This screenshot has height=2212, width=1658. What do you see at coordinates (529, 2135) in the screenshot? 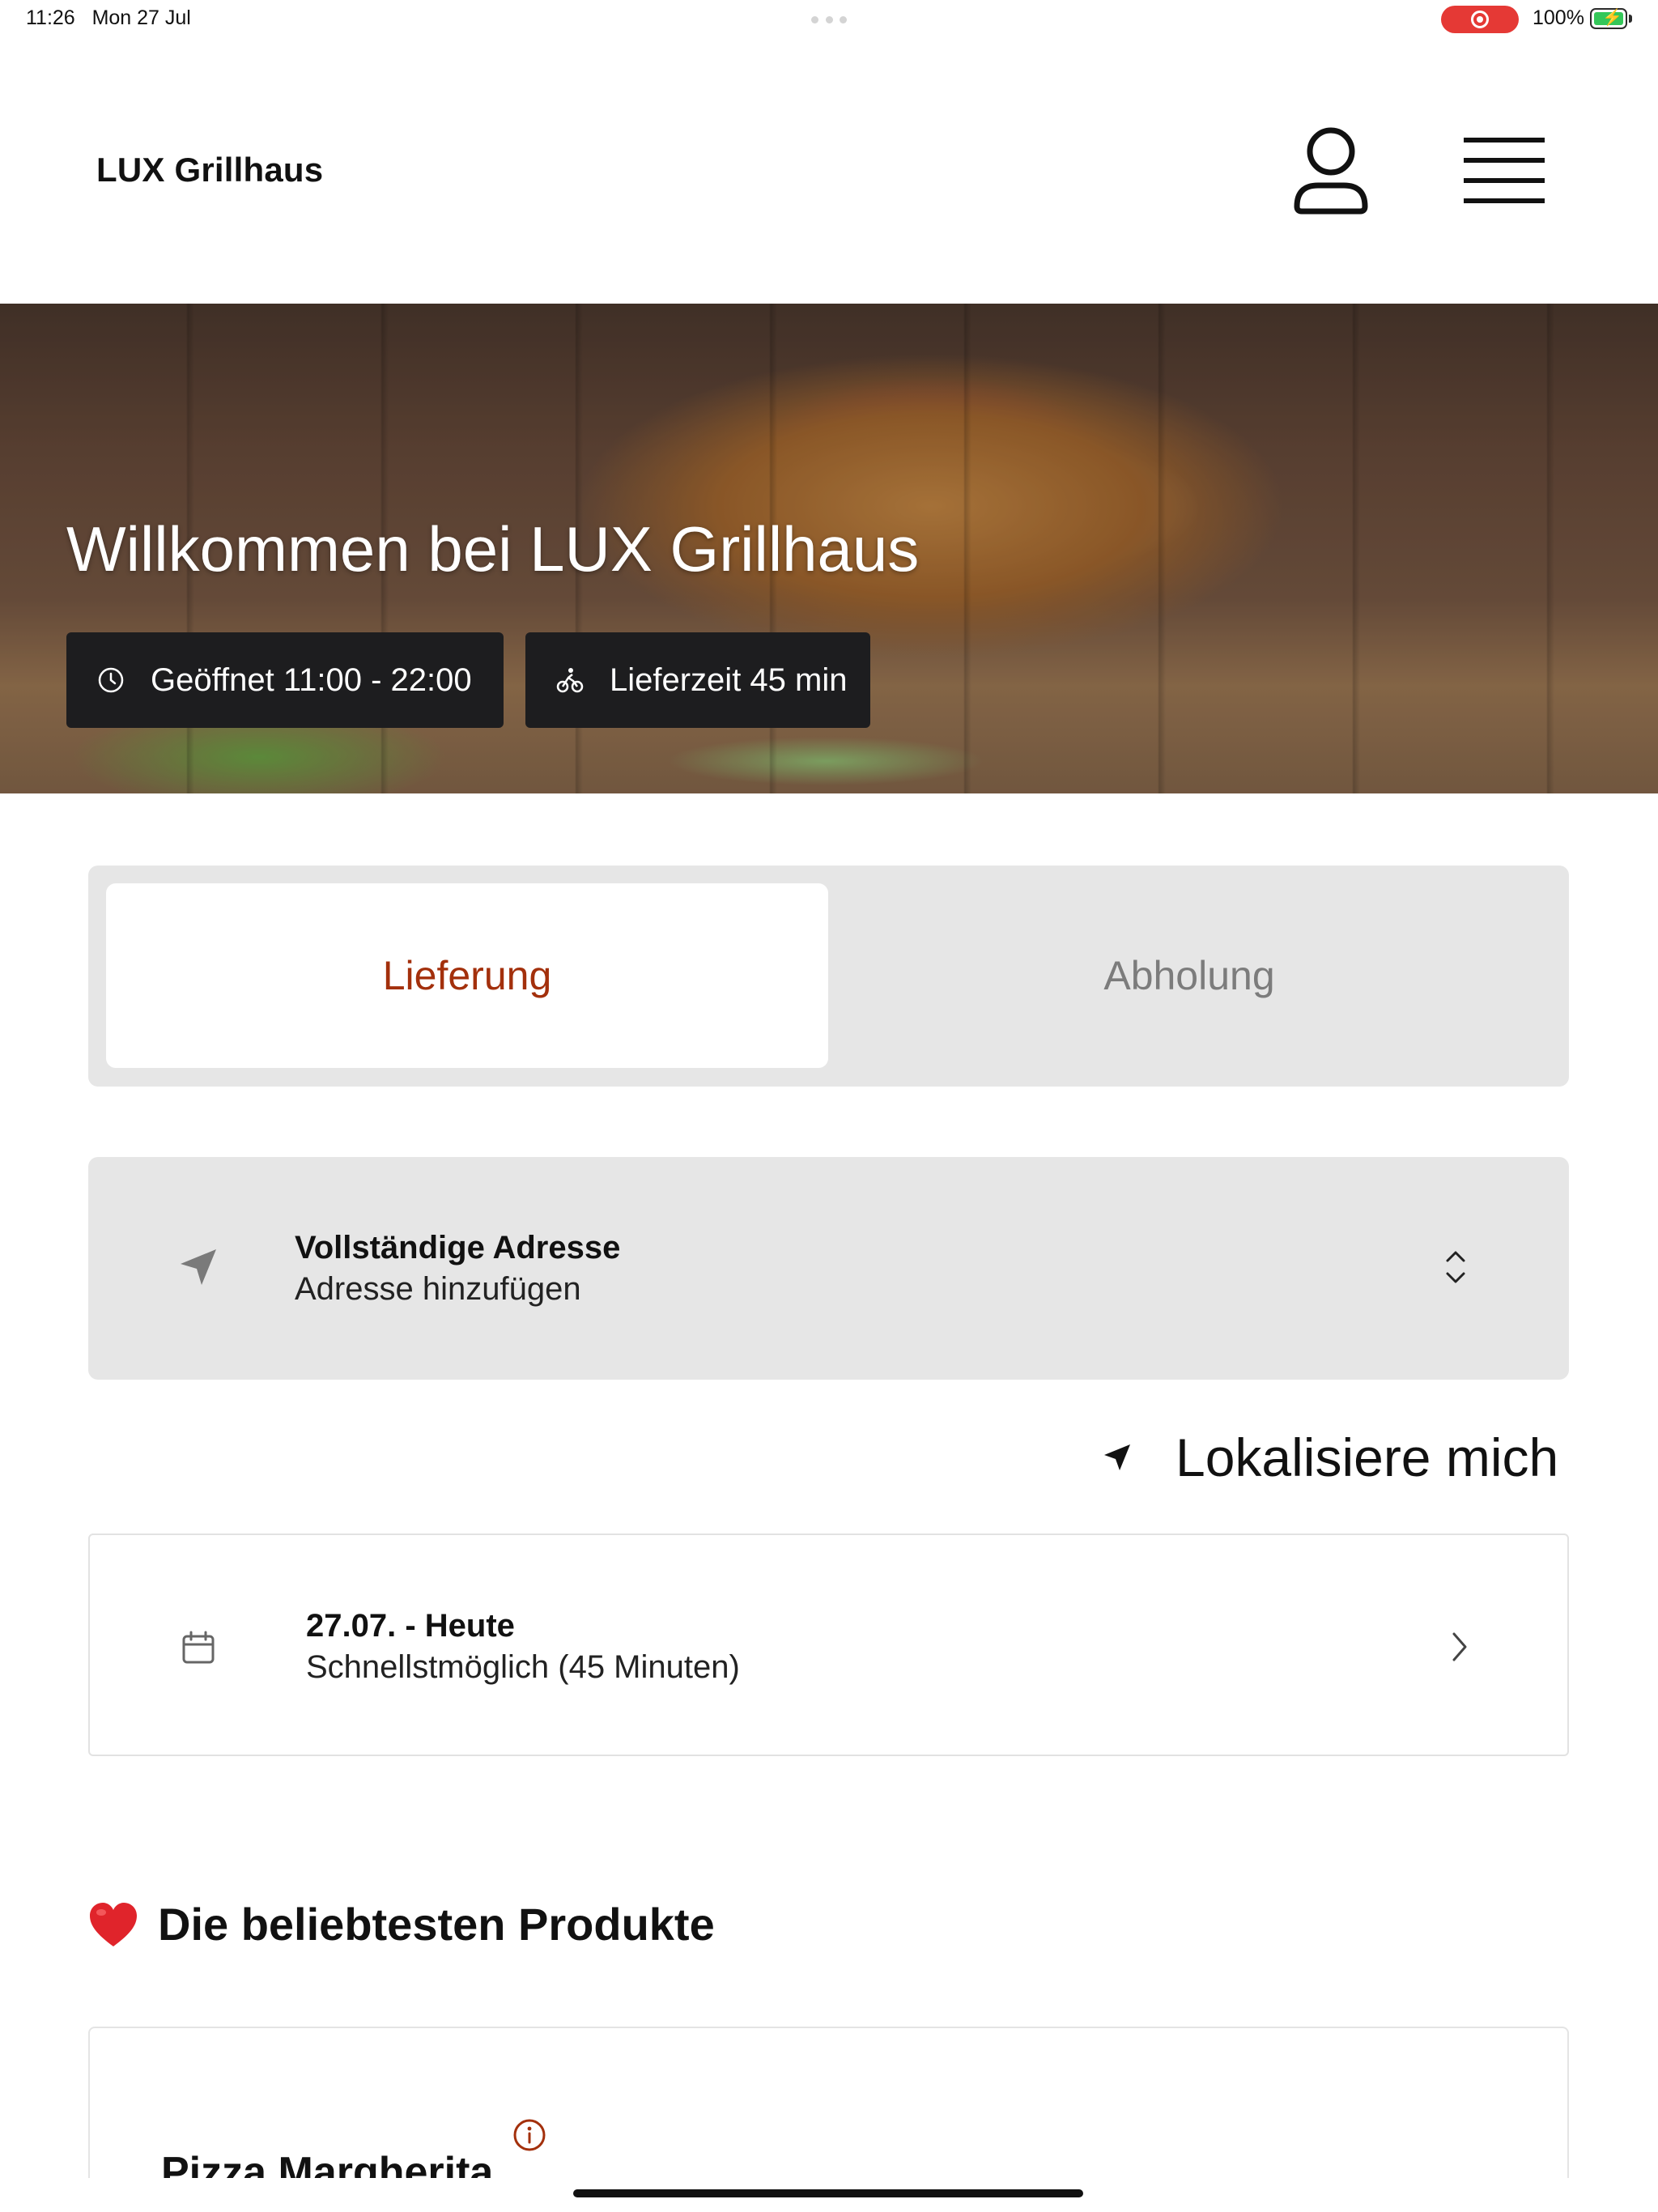
I see `info-icon` at bounding box center [529, 2135].